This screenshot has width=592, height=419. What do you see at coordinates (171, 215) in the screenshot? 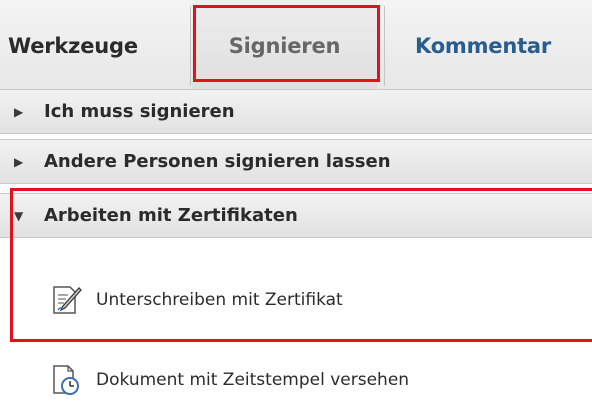
I see `section-label: Arbeiten mit Zertifikaten` at bounding box center [171, 215].